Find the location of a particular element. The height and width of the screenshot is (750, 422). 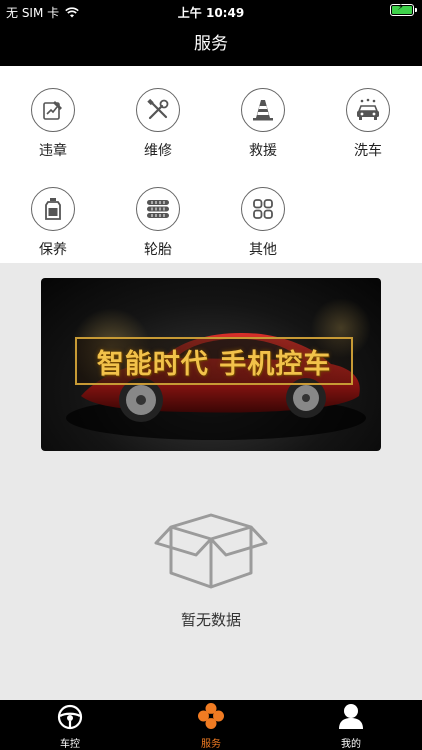

service-other: 其他 is located at coordinates (263, 223).